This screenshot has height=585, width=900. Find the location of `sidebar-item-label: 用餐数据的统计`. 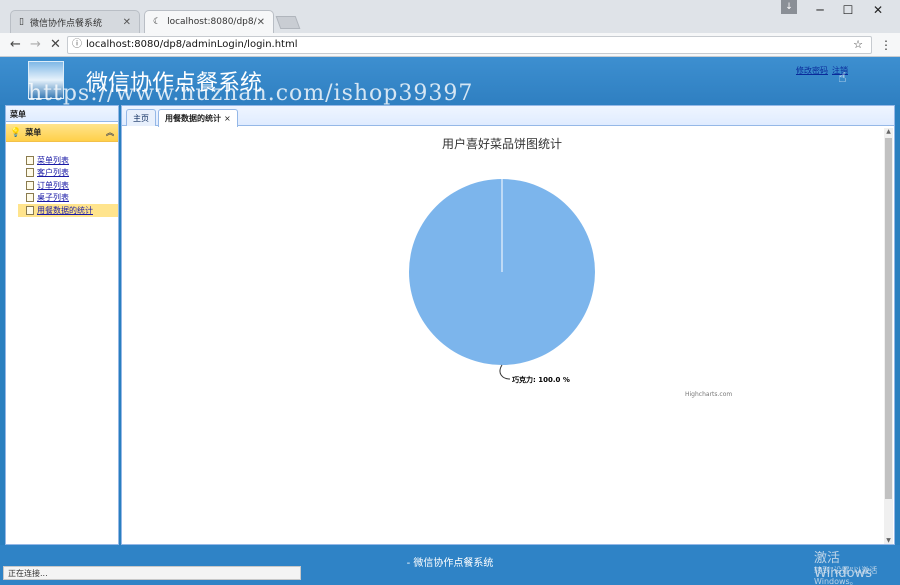

sidebar-item-label: 用餐数据的统计 is located at coordinates (65, 210).